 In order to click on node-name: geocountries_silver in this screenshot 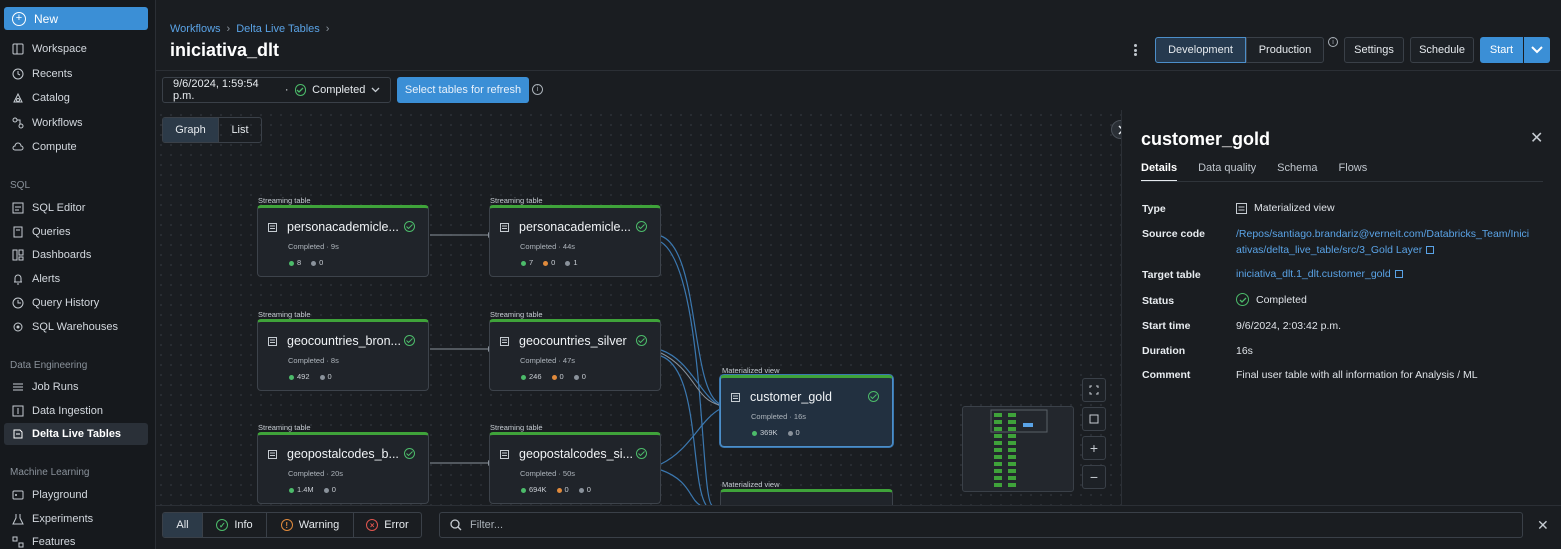, I will do `click(573, 341)`.